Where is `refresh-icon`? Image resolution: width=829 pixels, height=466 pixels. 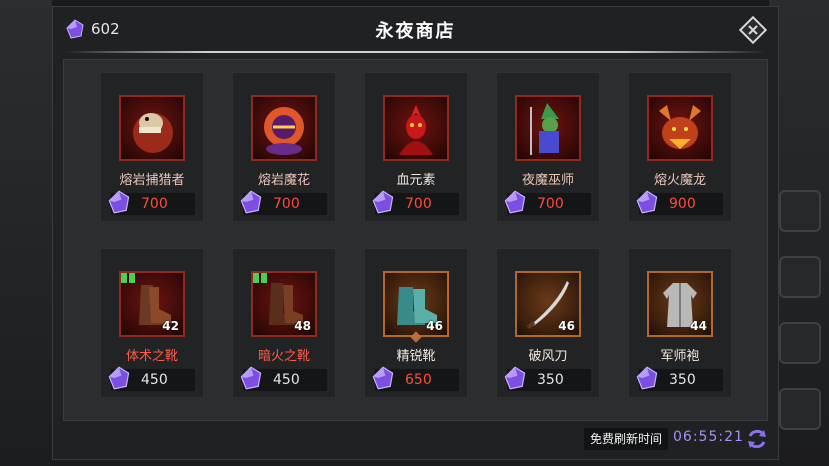
refresh-icon is located at coordinates (757, 439).